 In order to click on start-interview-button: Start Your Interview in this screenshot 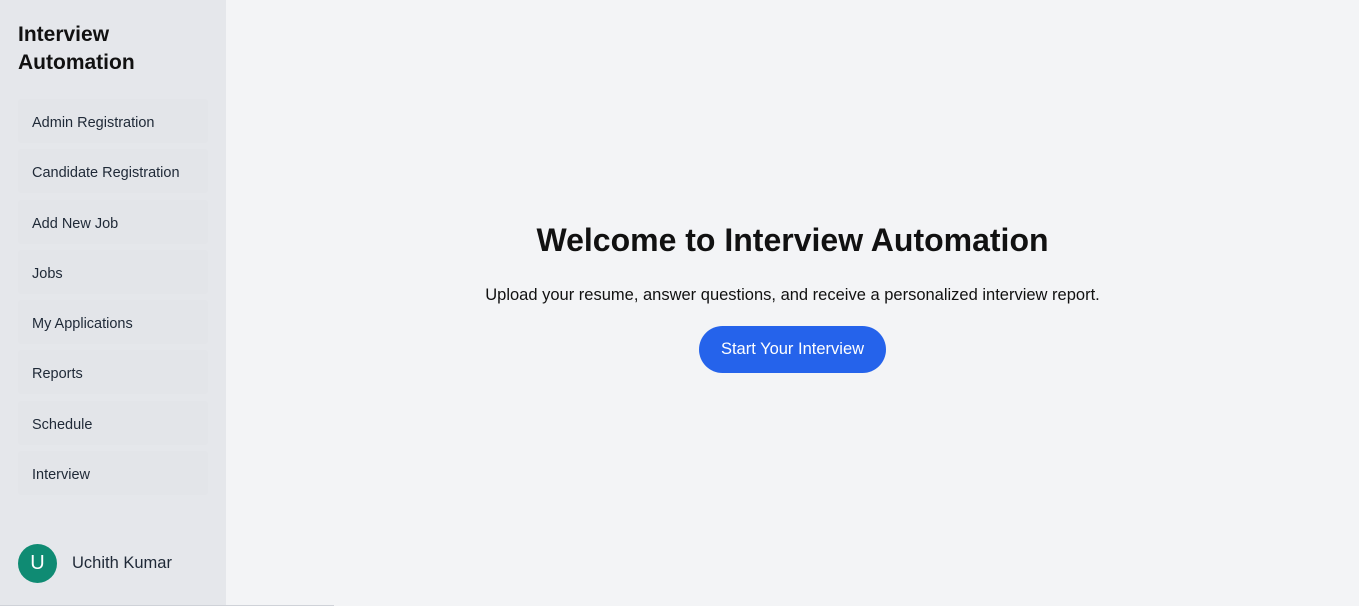, I will do `click(792, 349)`.